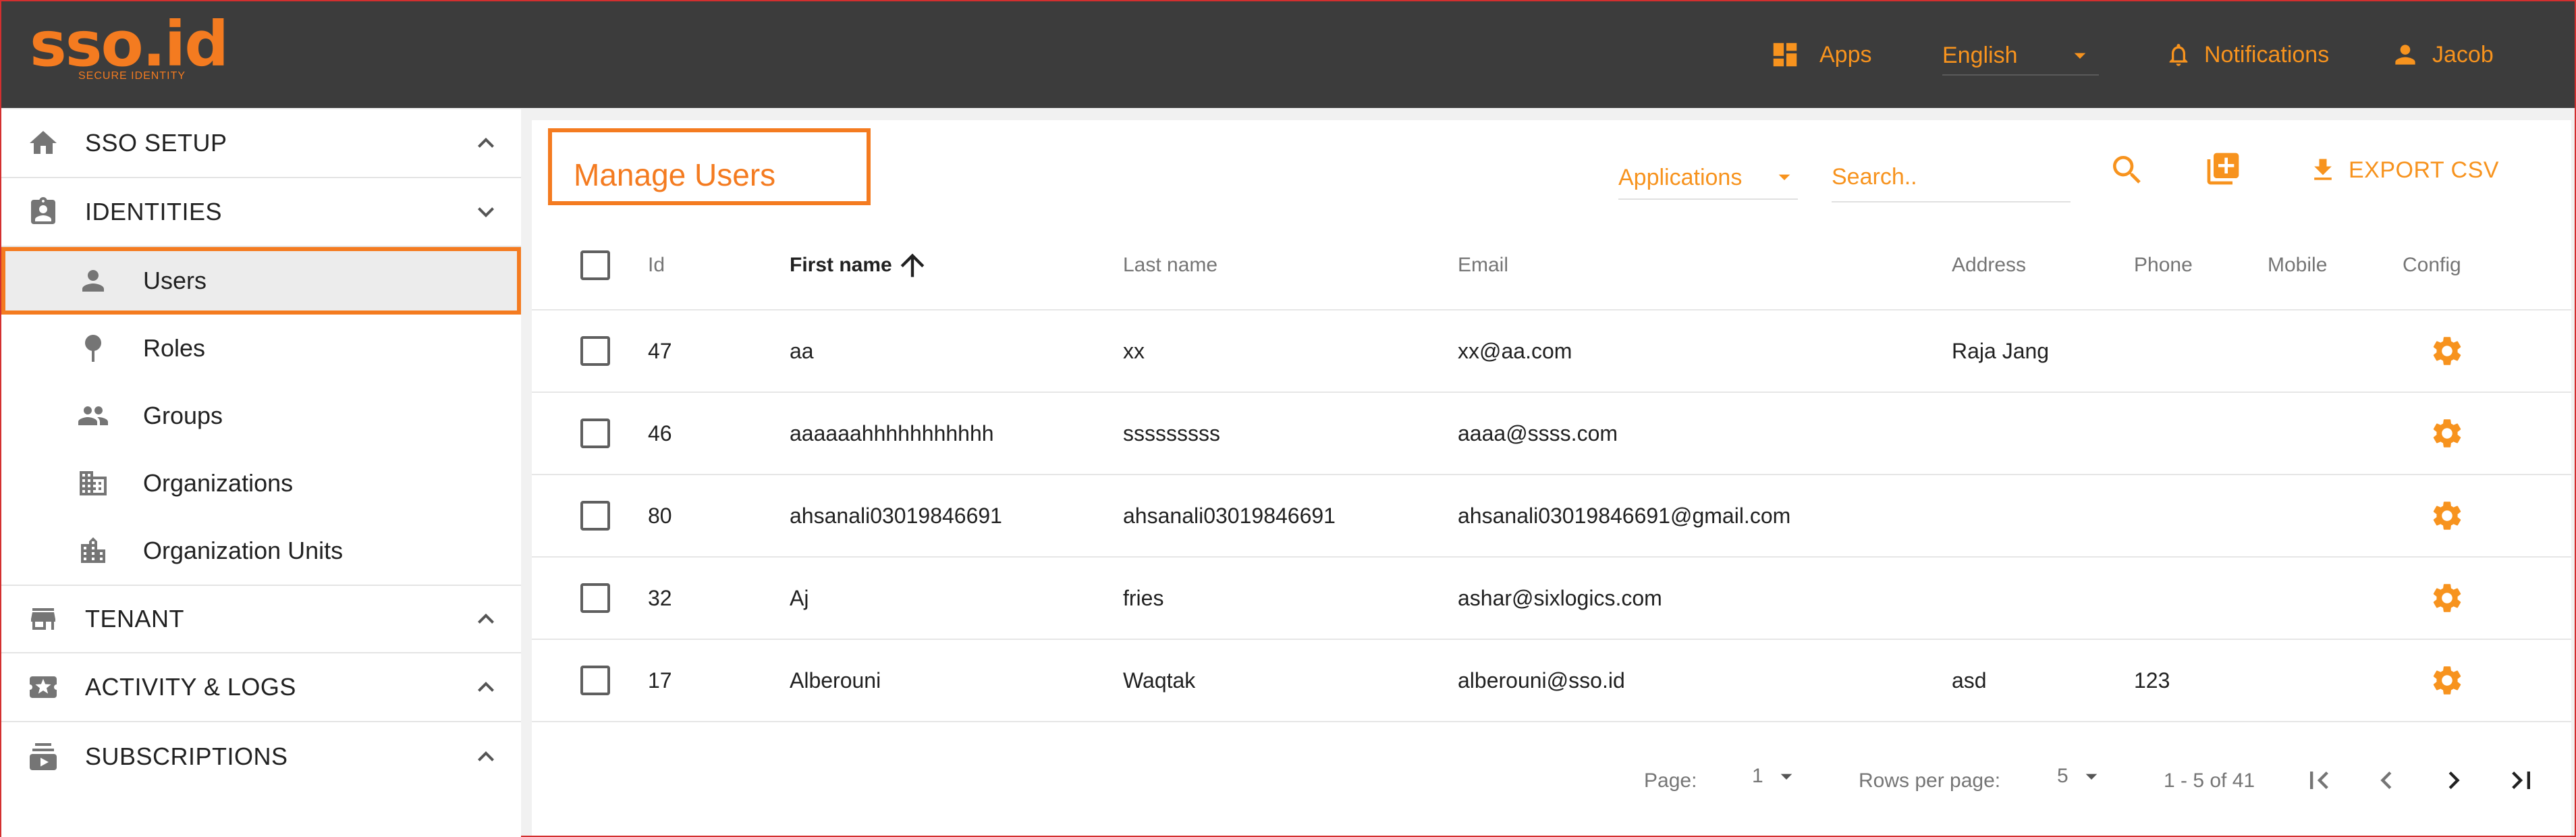  What do you see at coordinates (93, 415) in the screenshot?
I see `people-icon` at bounding box center [93, 415].